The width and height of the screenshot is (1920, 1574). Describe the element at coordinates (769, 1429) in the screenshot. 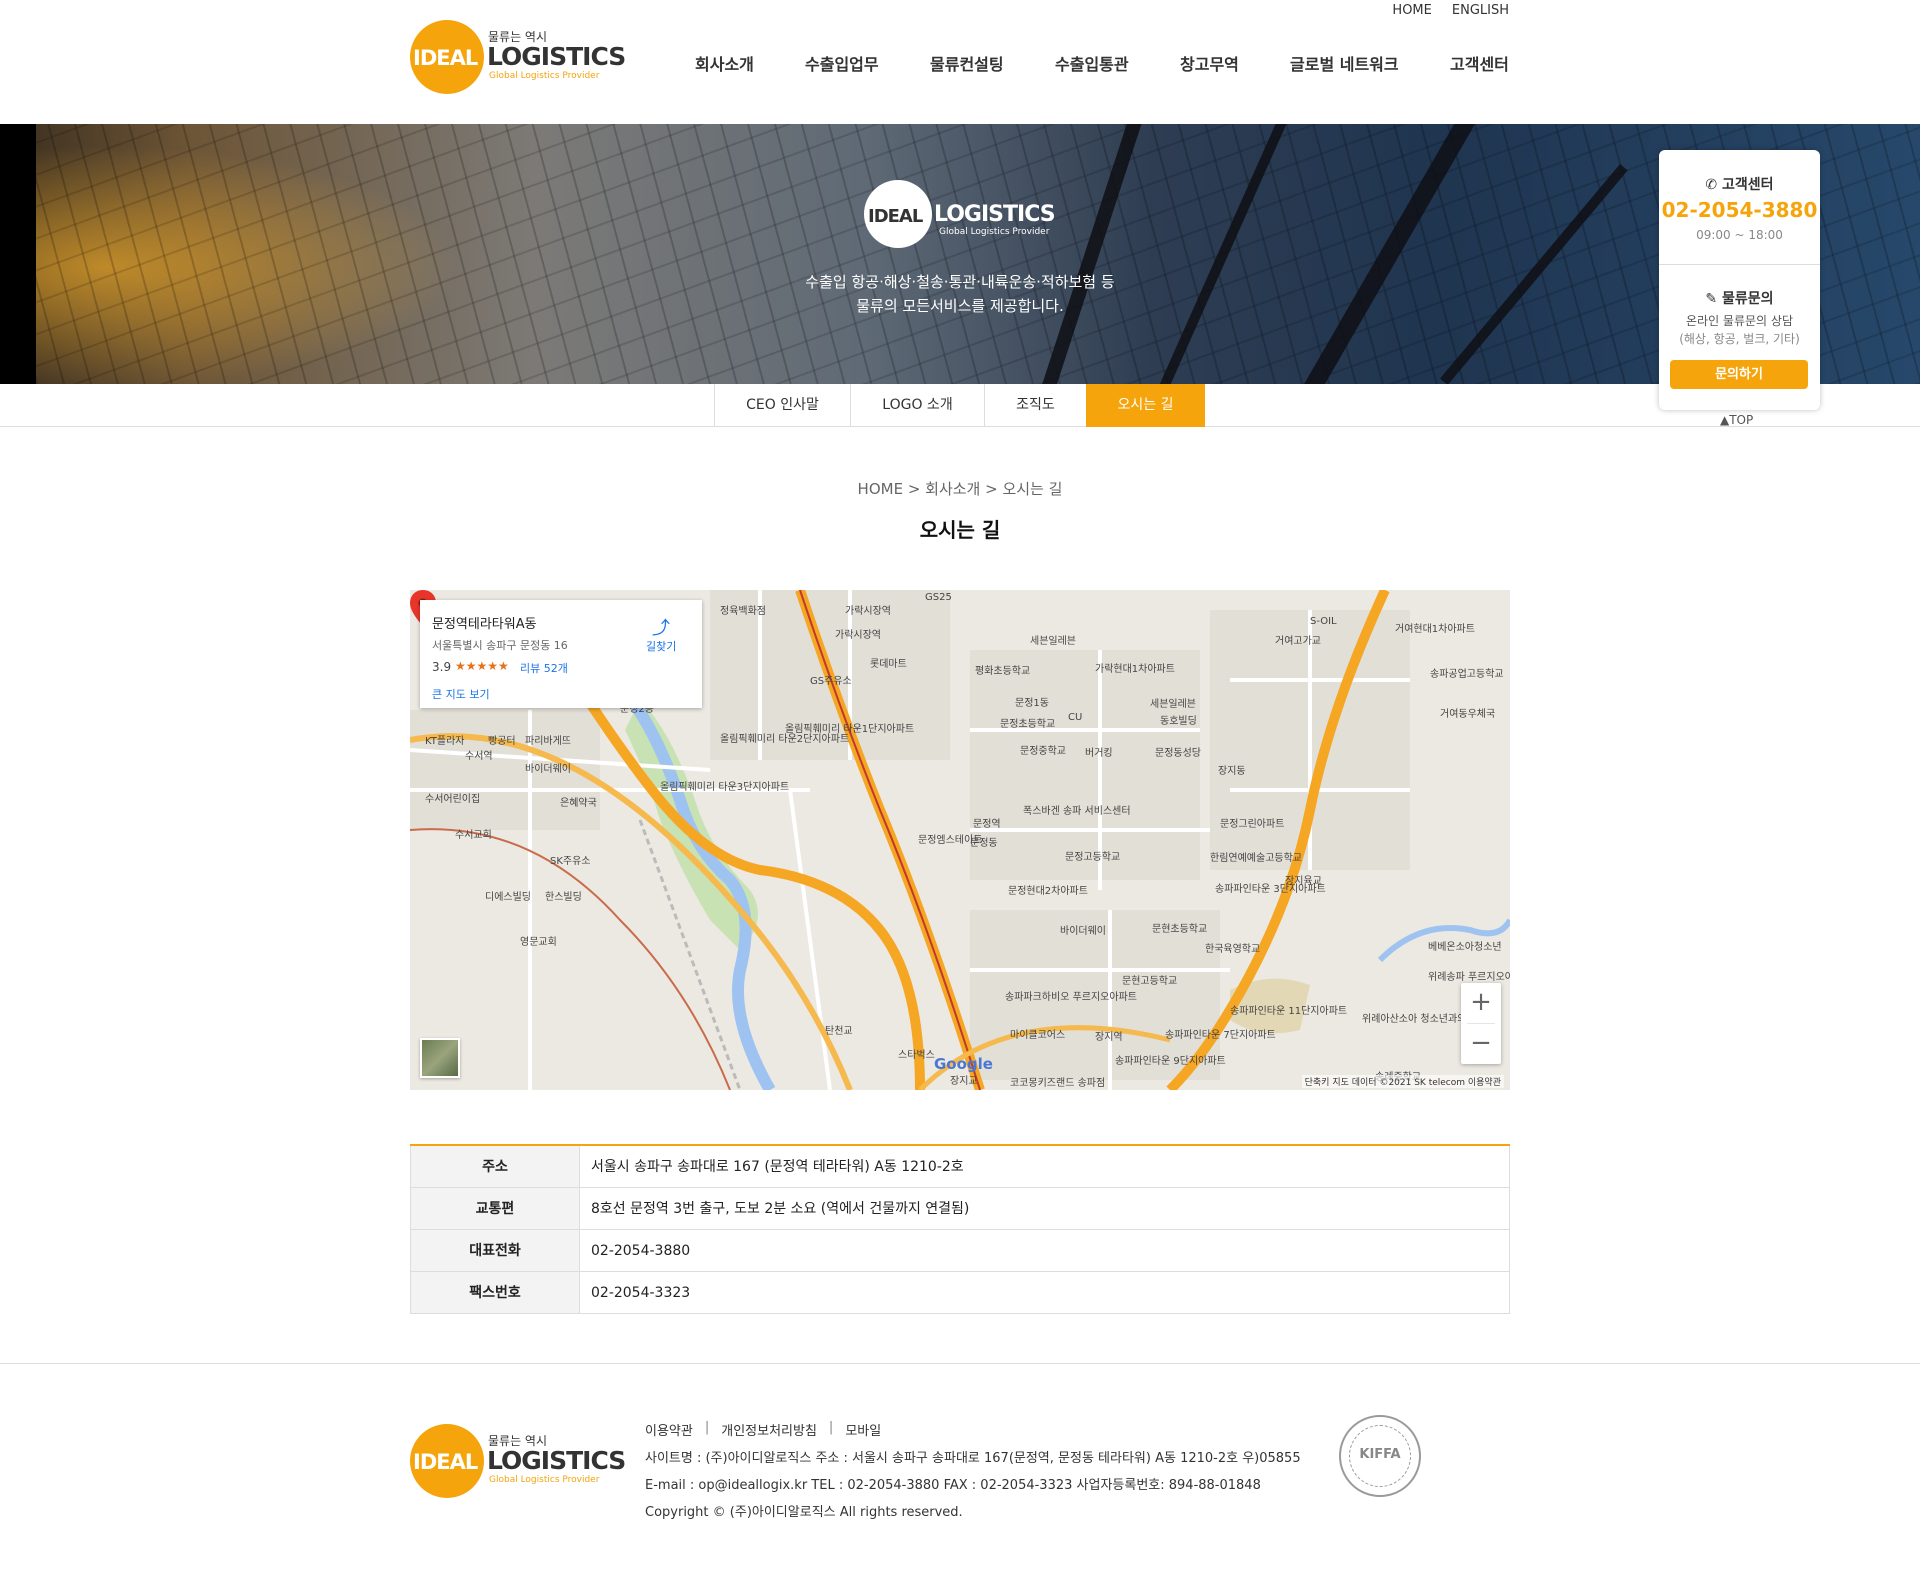

I see `privacy-link: 개인정보처리방침` at that location.